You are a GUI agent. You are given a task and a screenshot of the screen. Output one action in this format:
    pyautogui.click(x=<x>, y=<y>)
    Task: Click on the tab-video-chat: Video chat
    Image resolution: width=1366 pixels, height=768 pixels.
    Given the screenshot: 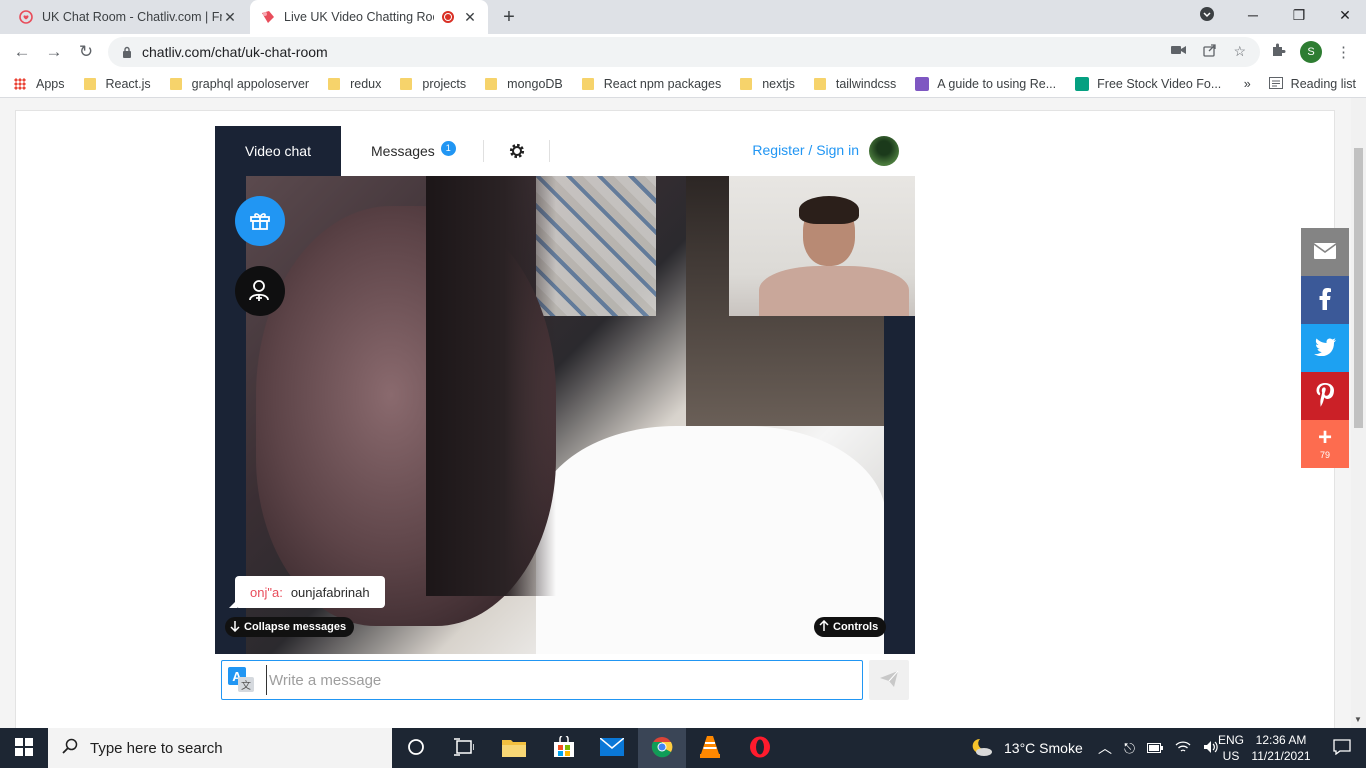 What is the action you would take?
    pyautogui.click(x=278, y=151)
    